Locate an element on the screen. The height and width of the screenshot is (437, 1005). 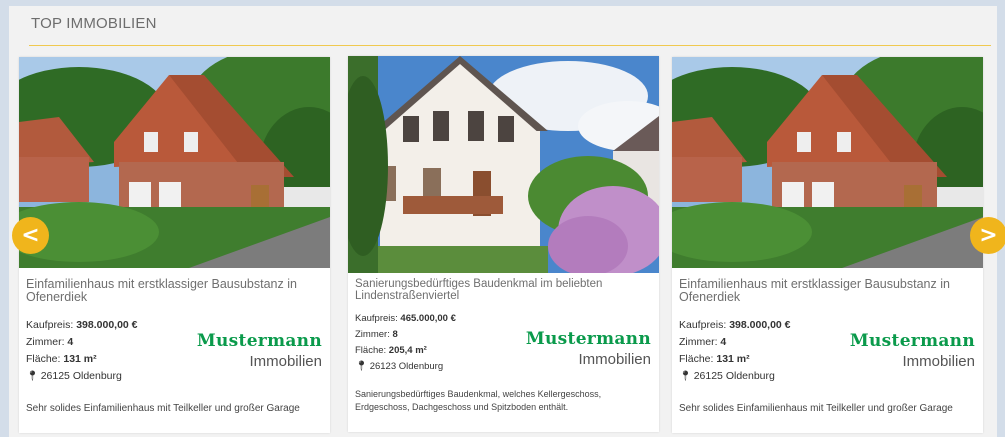
section-divider is located at coordinates (510, 45).